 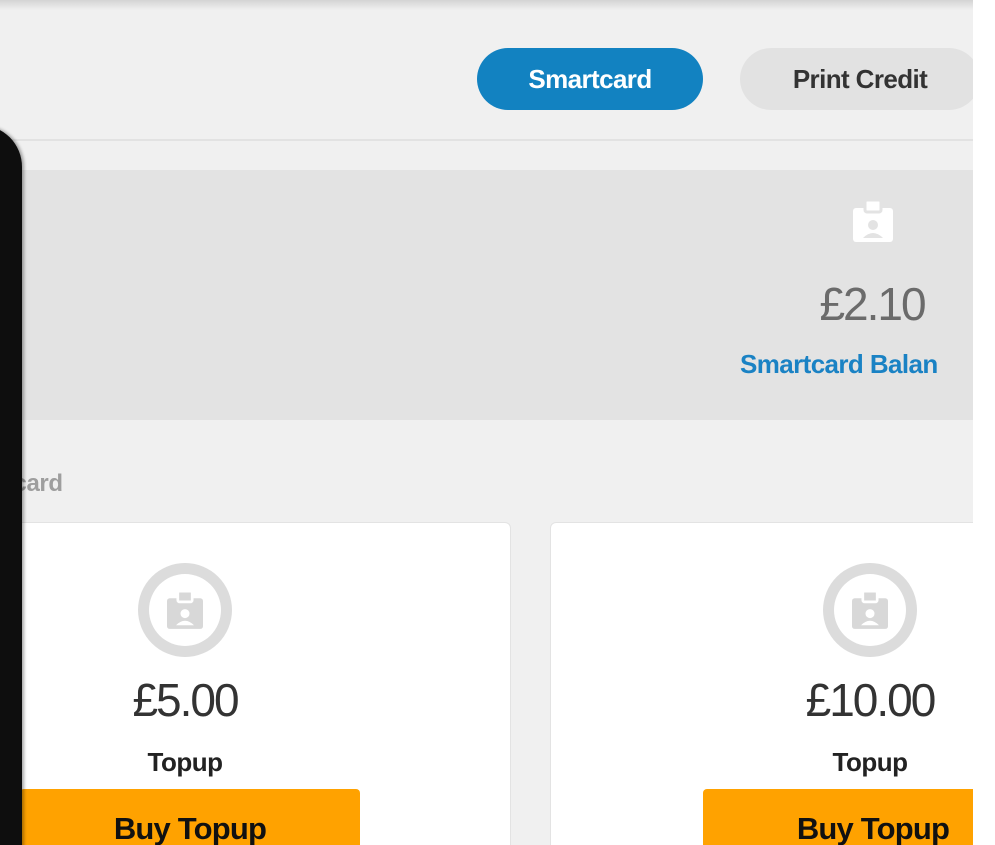 I want to click on top-shadow, so click(x=486, y=5).